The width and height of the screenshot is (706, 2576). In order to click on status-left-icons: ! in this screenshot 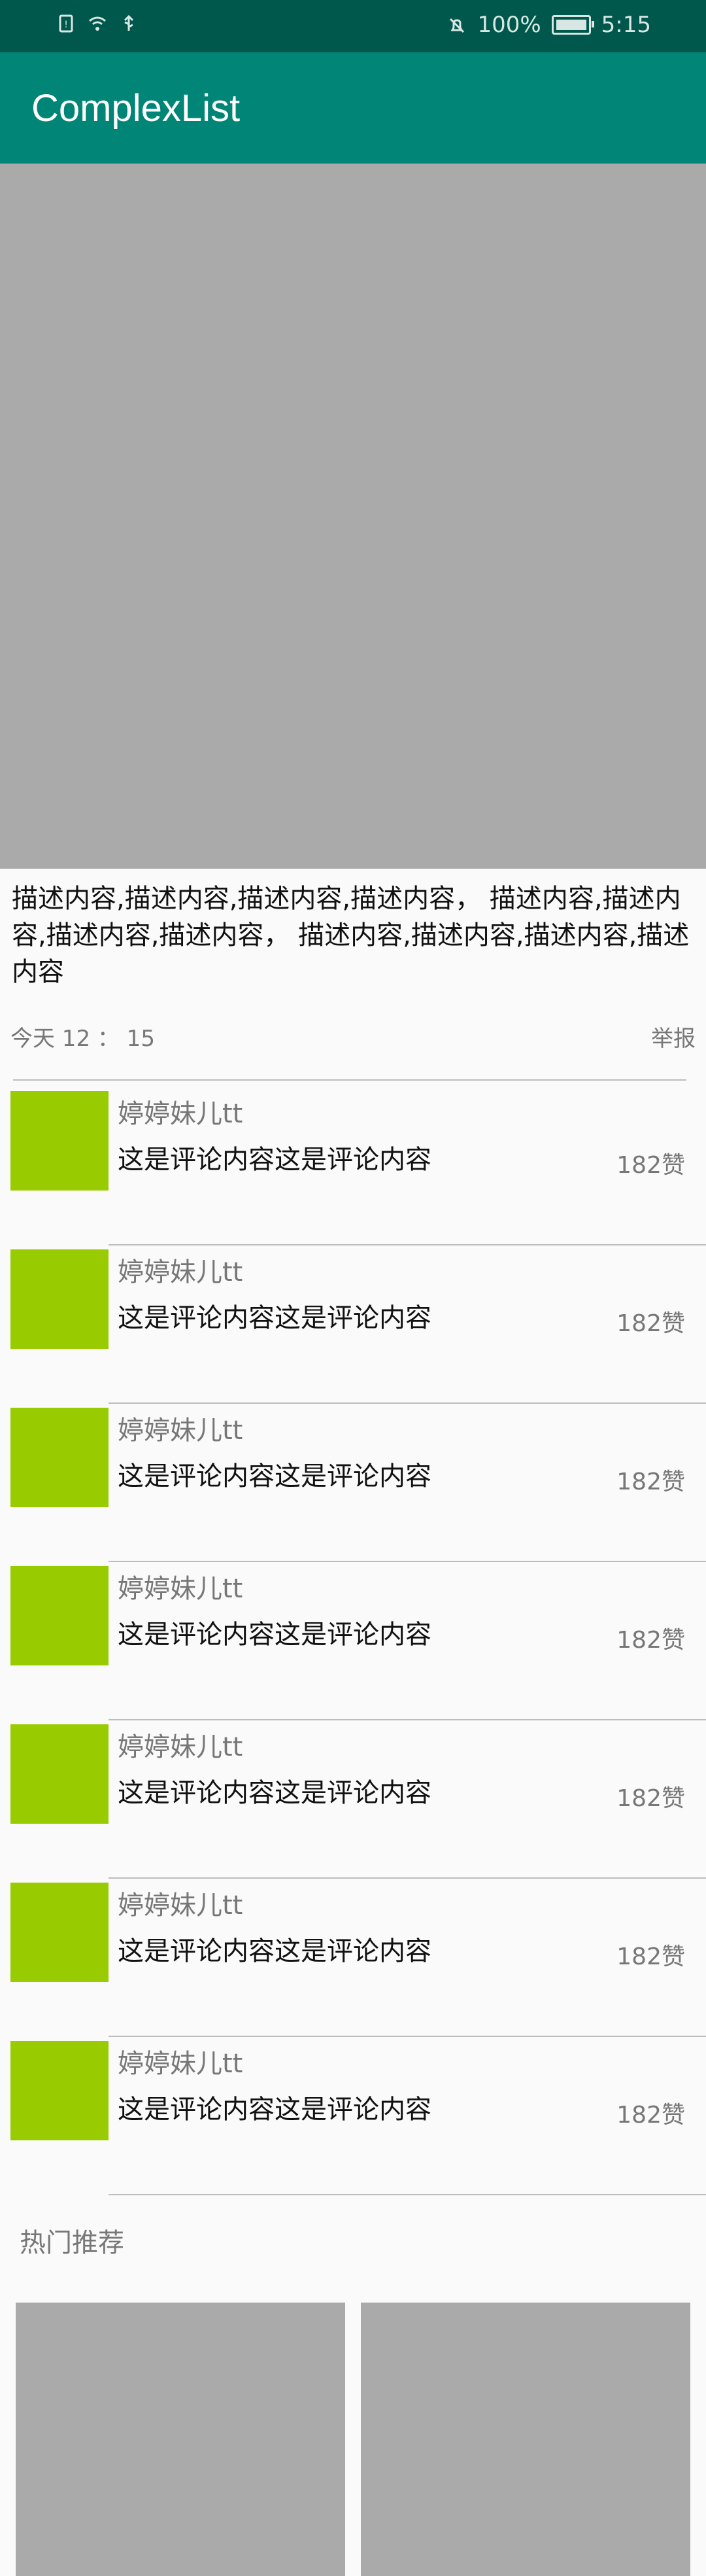, I will do `click(97, 23)`.